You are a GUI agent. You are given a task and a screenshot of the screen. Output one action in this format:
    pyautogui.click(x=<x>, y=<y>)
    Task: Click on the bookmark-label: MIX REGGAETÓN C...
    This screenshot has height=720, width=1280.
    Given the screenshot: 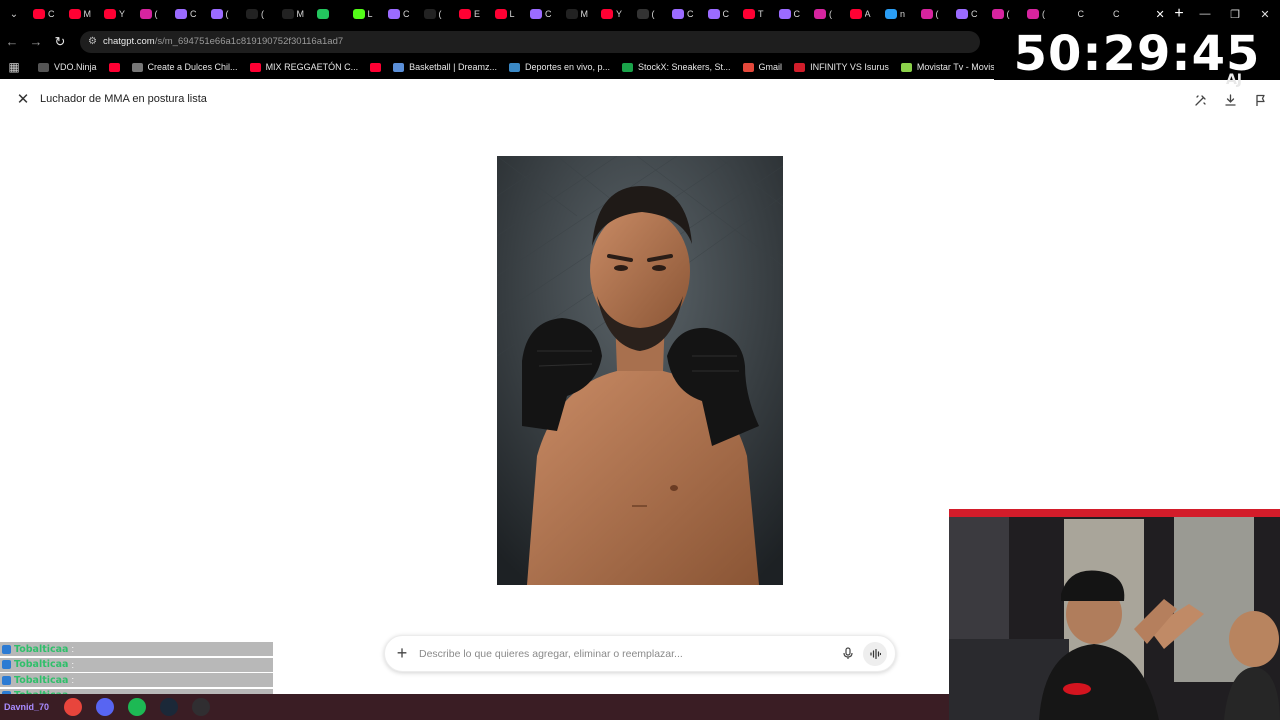 What is the action you would take?
    pyautogui.click(x=312, y=67)
    